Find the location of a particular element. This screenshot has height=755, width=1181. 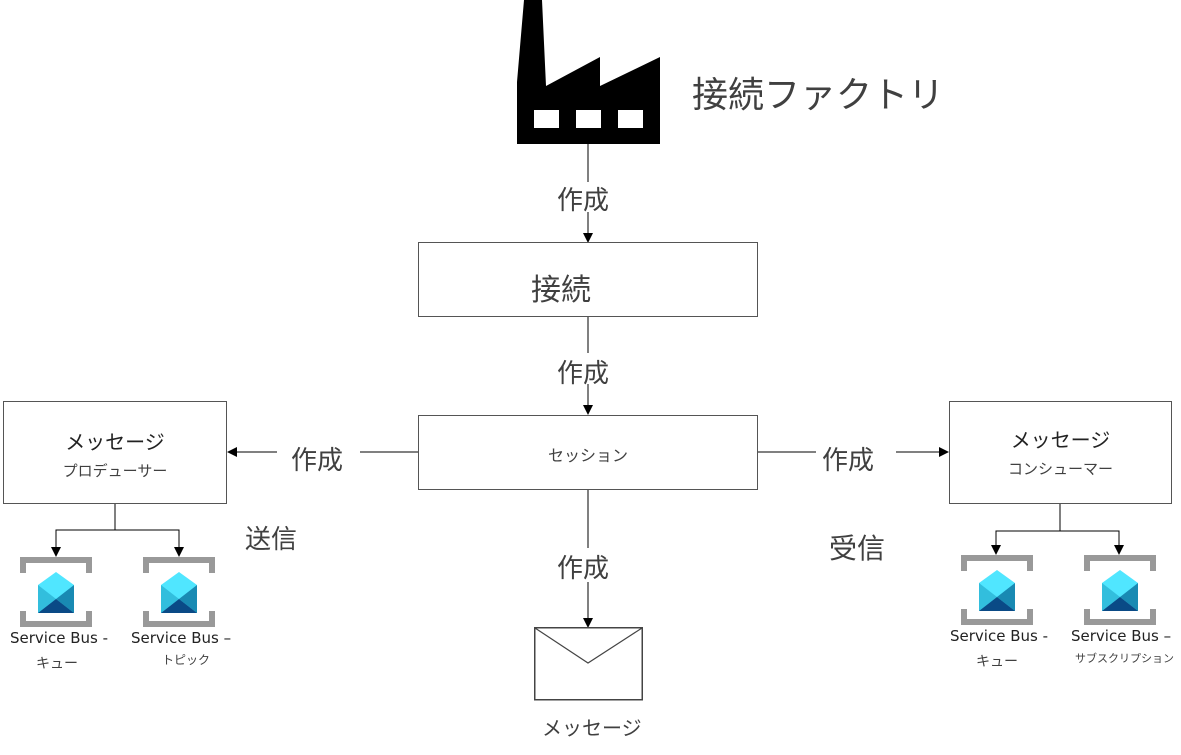

consumer-queue-label-2: キュー is located at coordinates (997, 662).